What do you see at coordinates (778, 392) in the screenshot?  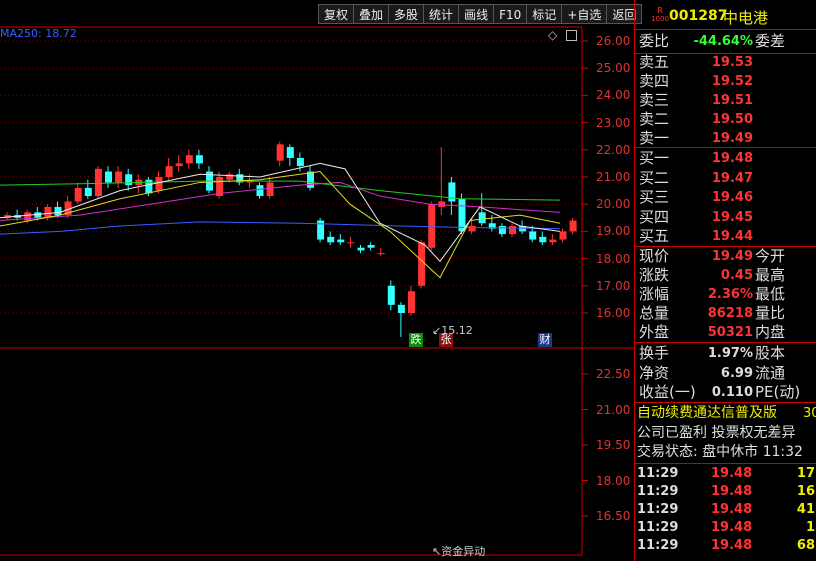 I see `row-label2: PE(动)` at bounding box center [778, 392].